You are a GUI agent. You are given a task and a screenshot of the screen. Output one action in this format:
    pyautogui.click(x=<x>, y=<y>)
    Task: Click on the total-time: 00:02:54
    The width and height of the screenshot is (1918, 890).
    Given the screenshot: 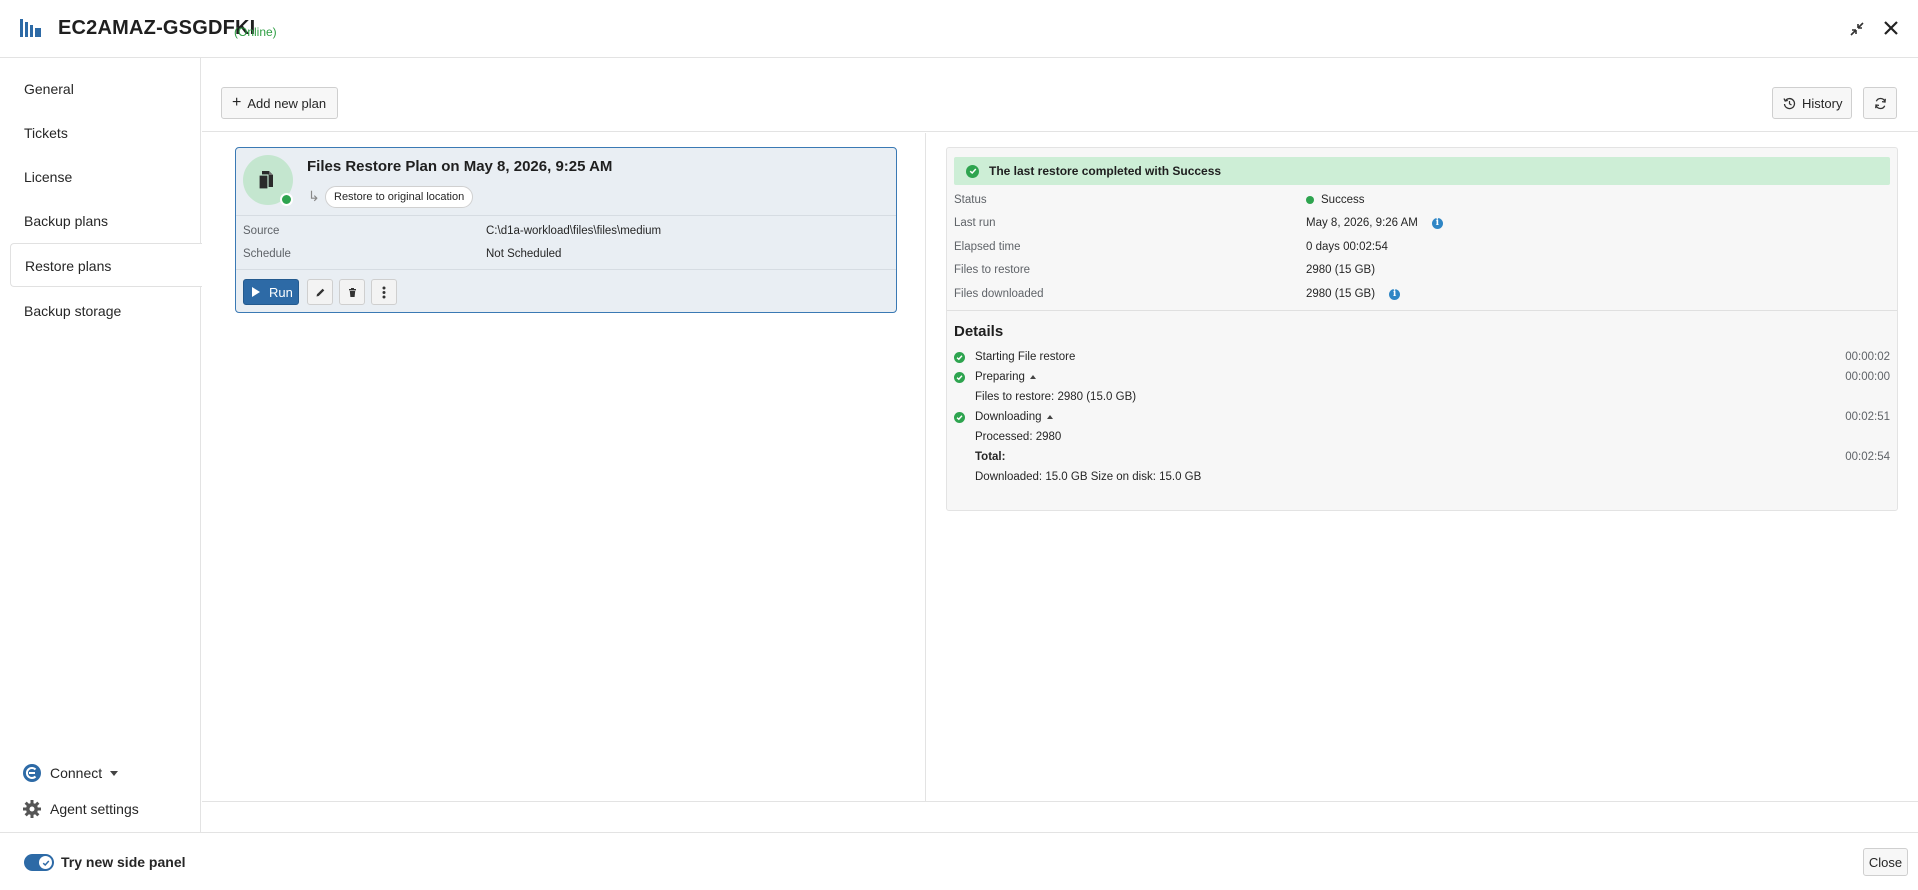 What is the action you would take?
    pyautogui.click(x=1867, y=457)
    